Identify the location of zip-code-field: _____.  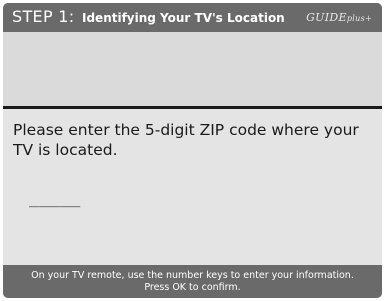
(54, 198).